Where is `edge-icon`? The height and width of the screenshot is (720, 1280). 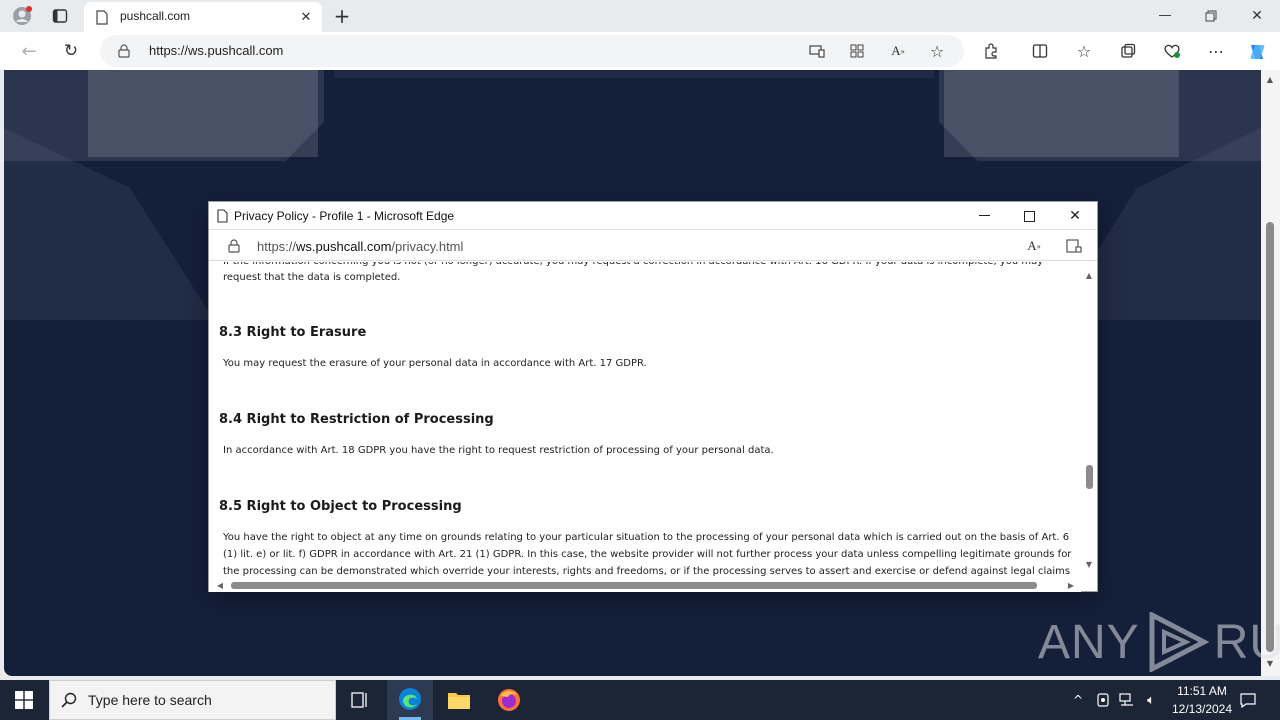 edge-icon is located at coordinates (410, 699).